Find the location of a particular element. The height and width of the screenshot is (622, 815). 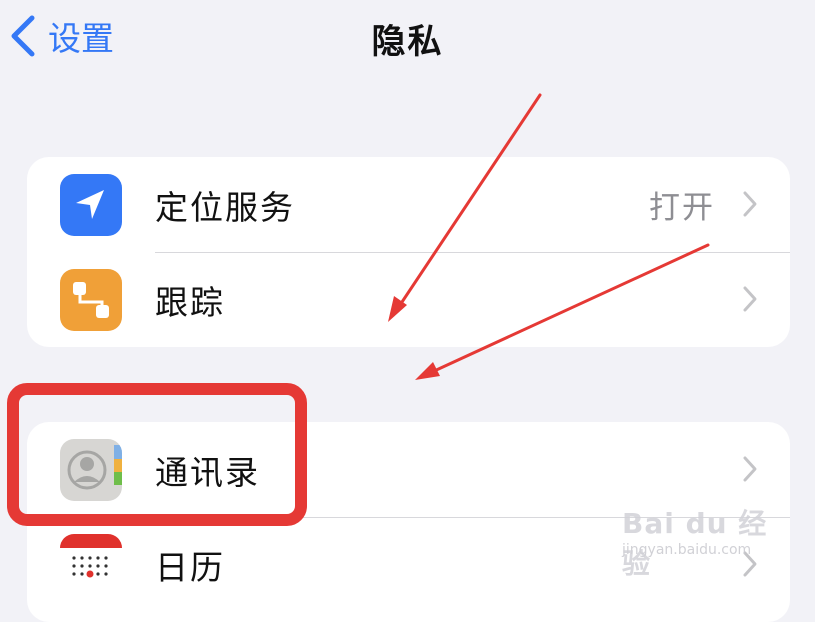

watermark-url: jingyan.baidu.com is located at coordinates (687, 550).